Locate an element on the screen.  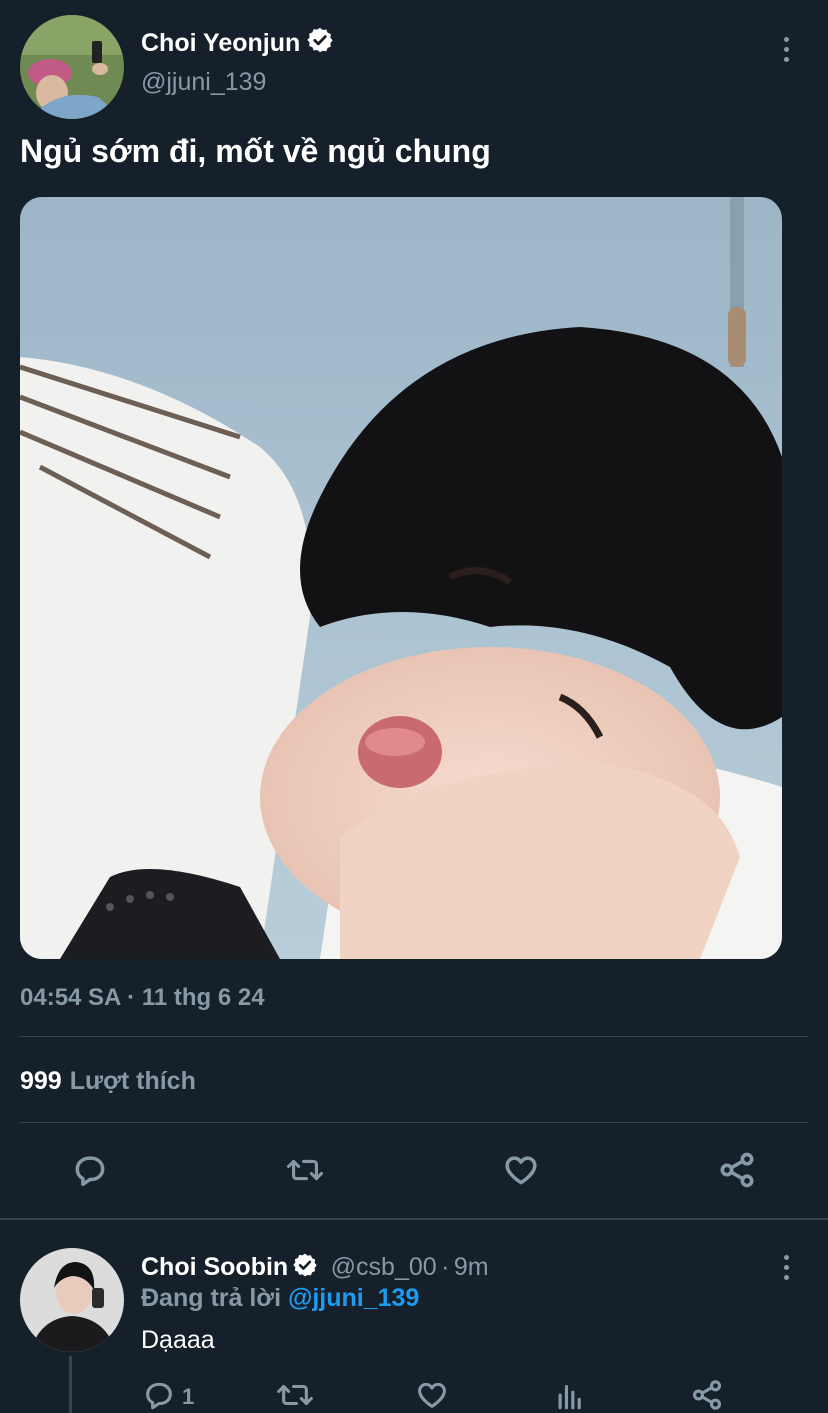
tweet-timestamp: 04:54 SA · 11 thg 6 24 is located at coordinates (142, 998).